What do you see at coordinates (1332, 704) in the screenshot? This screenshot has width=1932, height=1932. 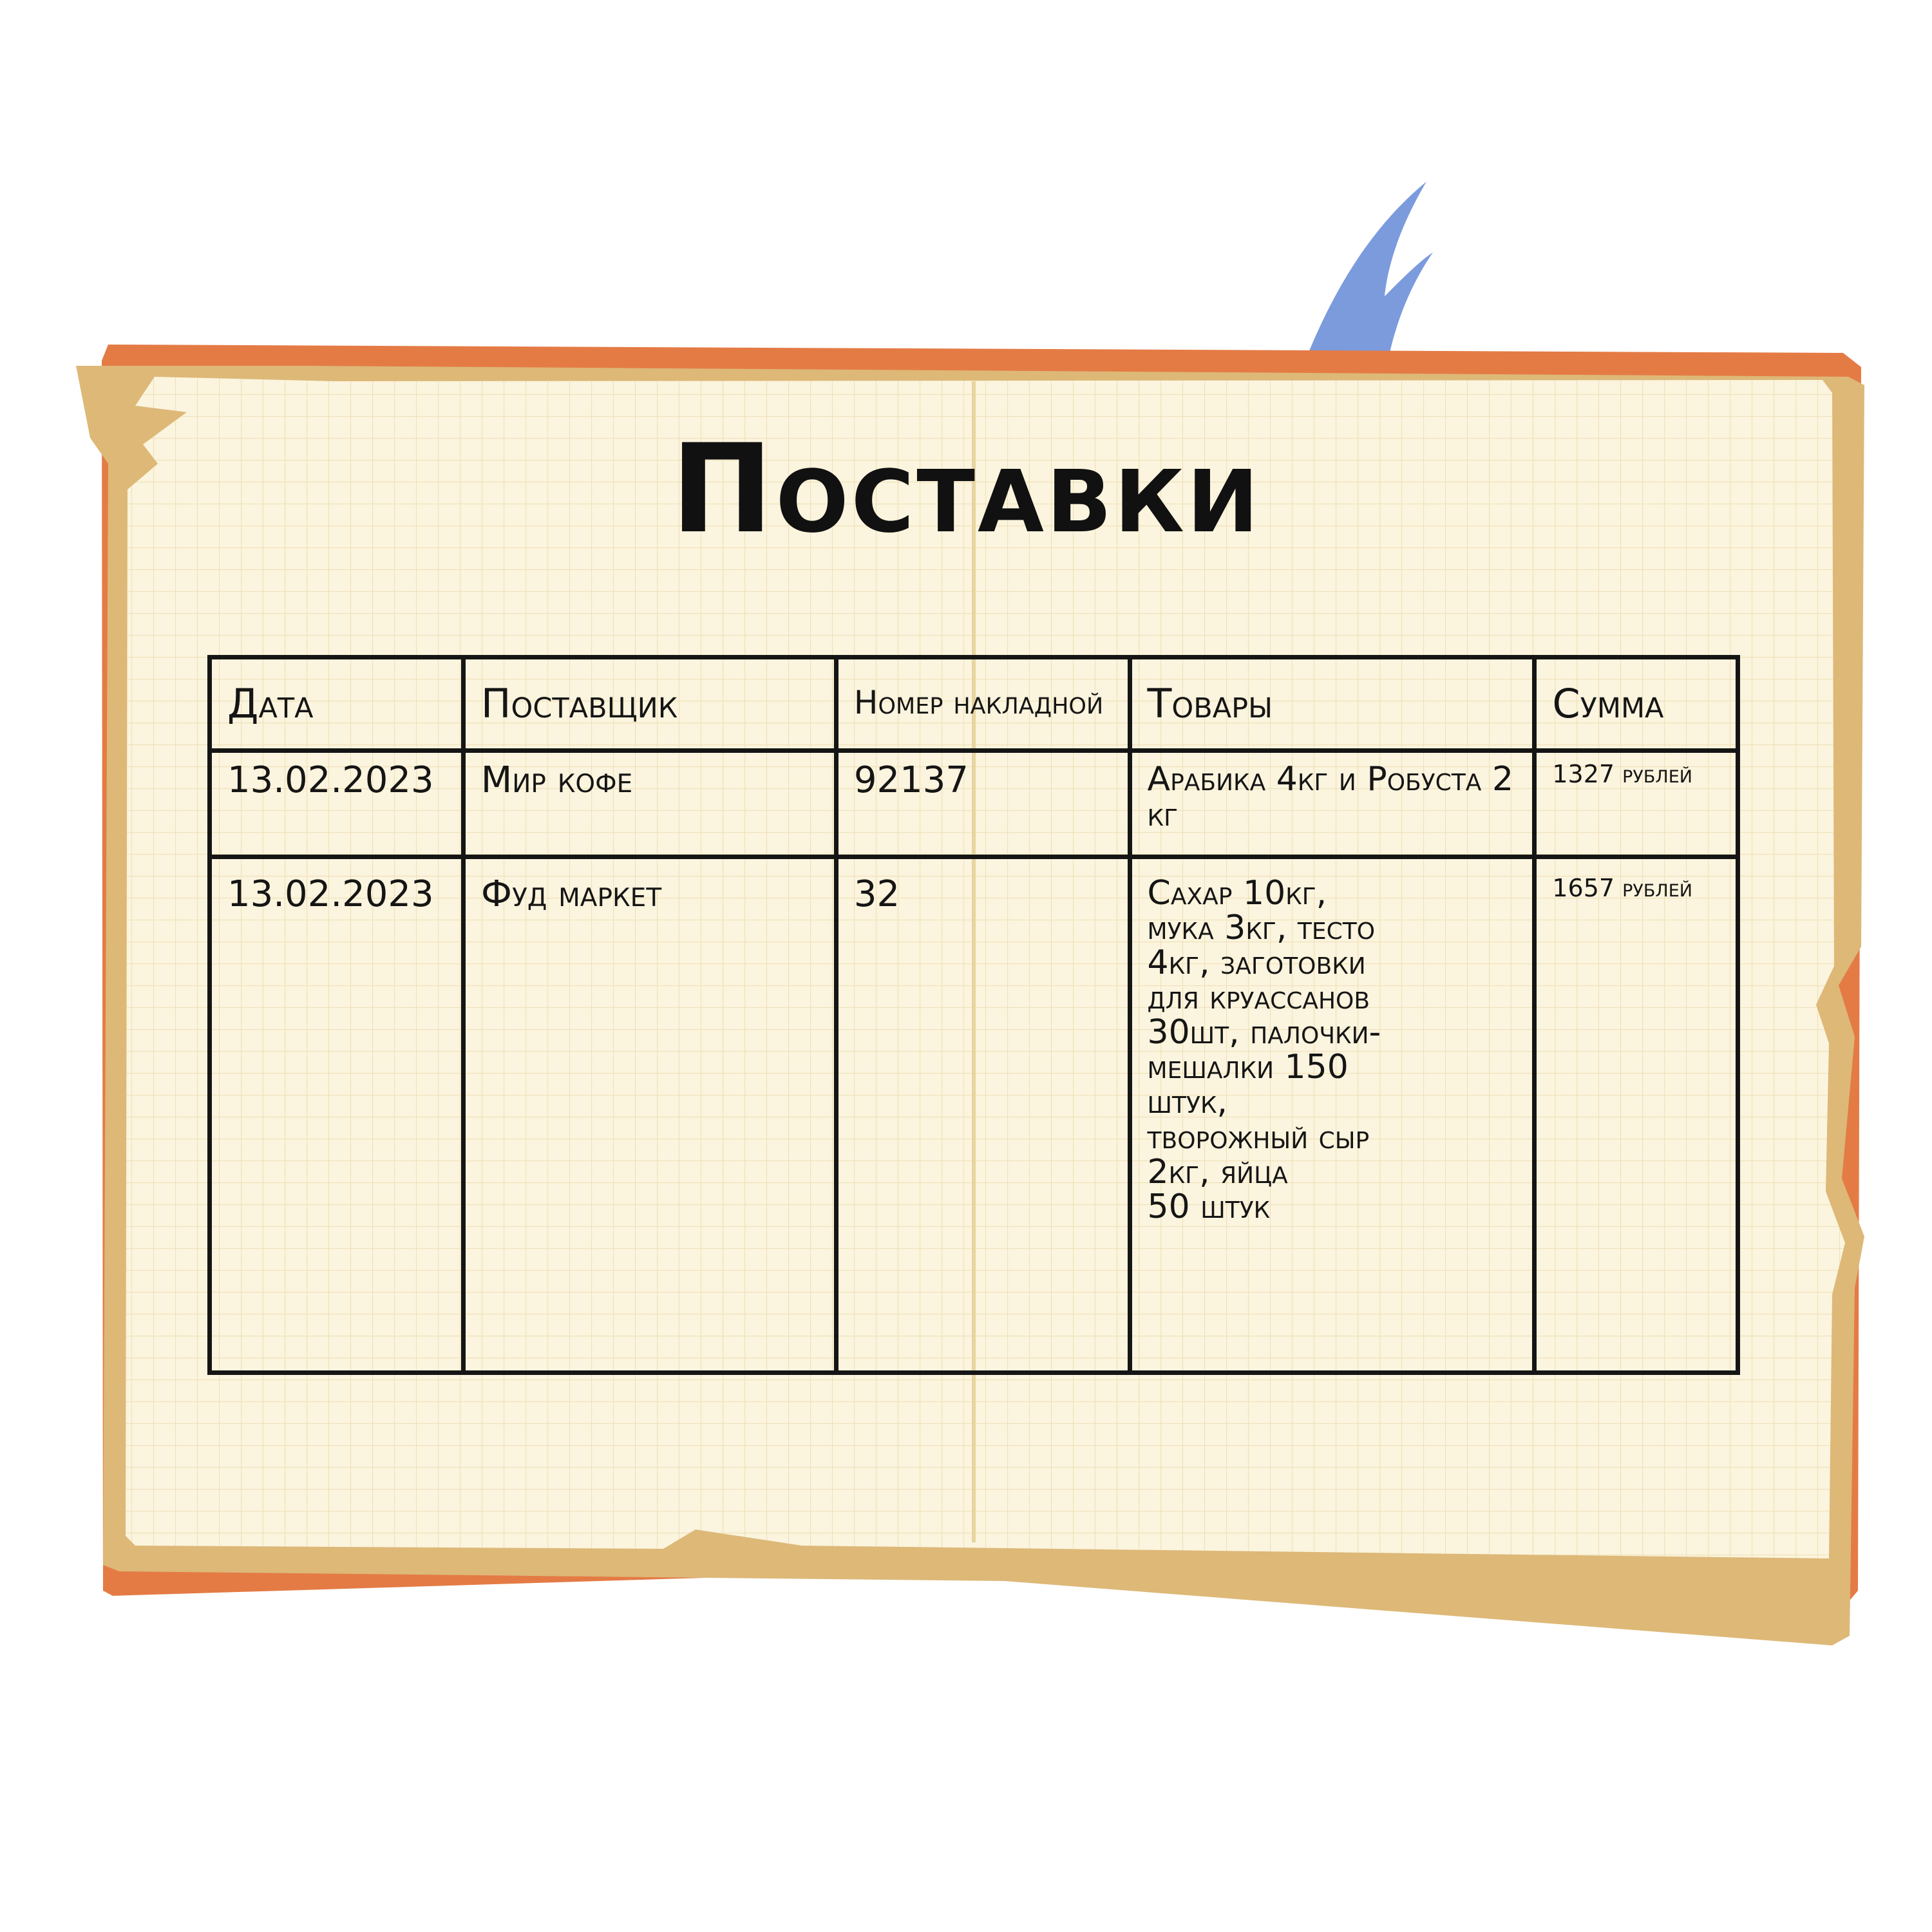 I see `header-goods: Товары` at bounding box center [1332, 704].